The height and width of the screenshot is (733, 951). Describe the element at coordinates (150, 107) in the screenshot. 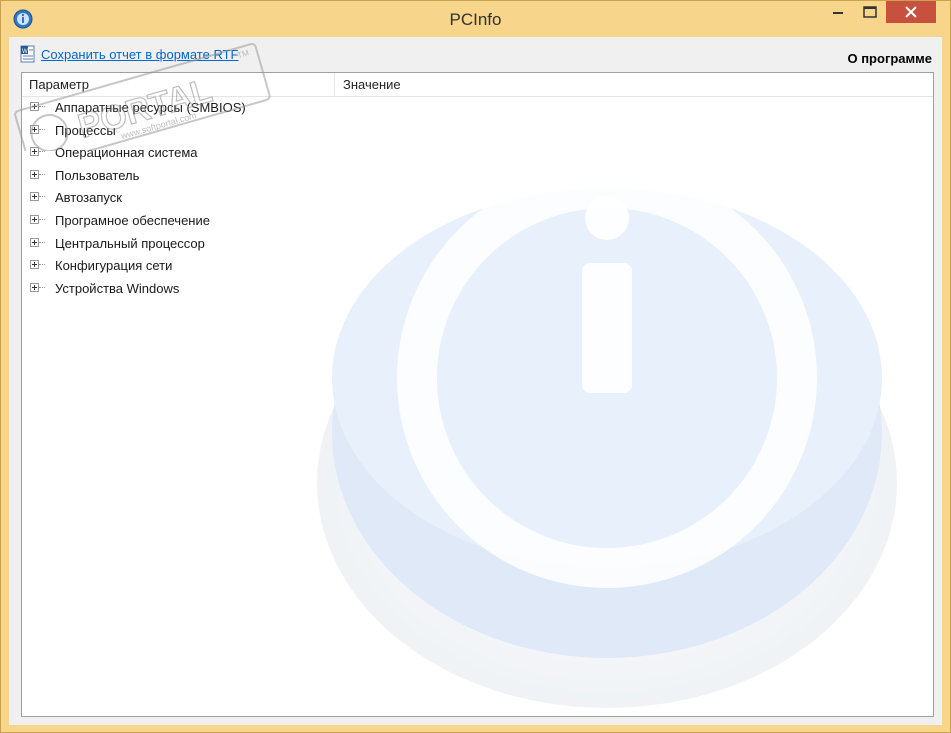

I see `tree-node-label: Аппаратные ресурсы (SMBIOS)` at that location.